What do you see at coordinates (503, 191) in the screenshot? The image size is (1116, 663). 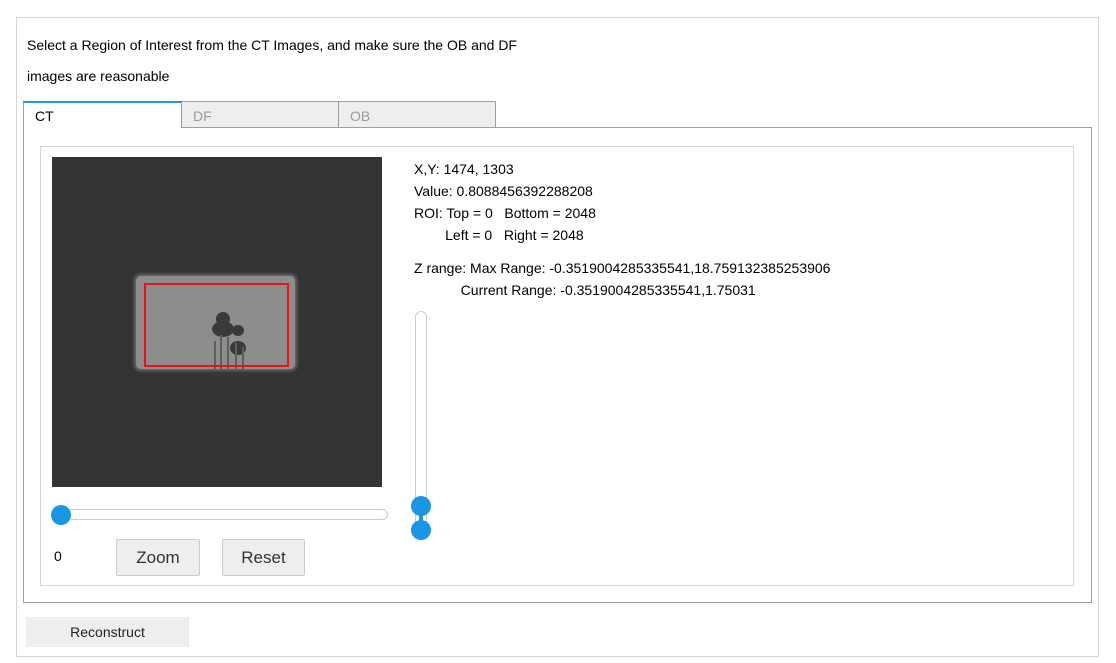 I see `value-readout: Value: 0.8088456392288208` at bounding box center [503, 191].